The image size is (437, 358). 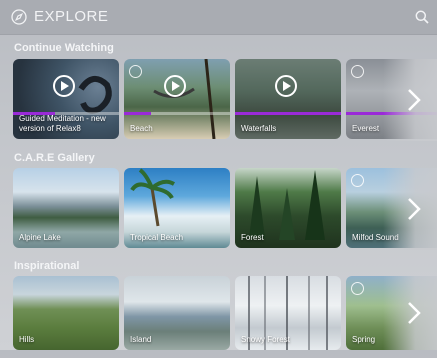 What do you see at coordinates (422, 17) in the screenshot?
I see `search-icon` at bounding box center [422, 17].